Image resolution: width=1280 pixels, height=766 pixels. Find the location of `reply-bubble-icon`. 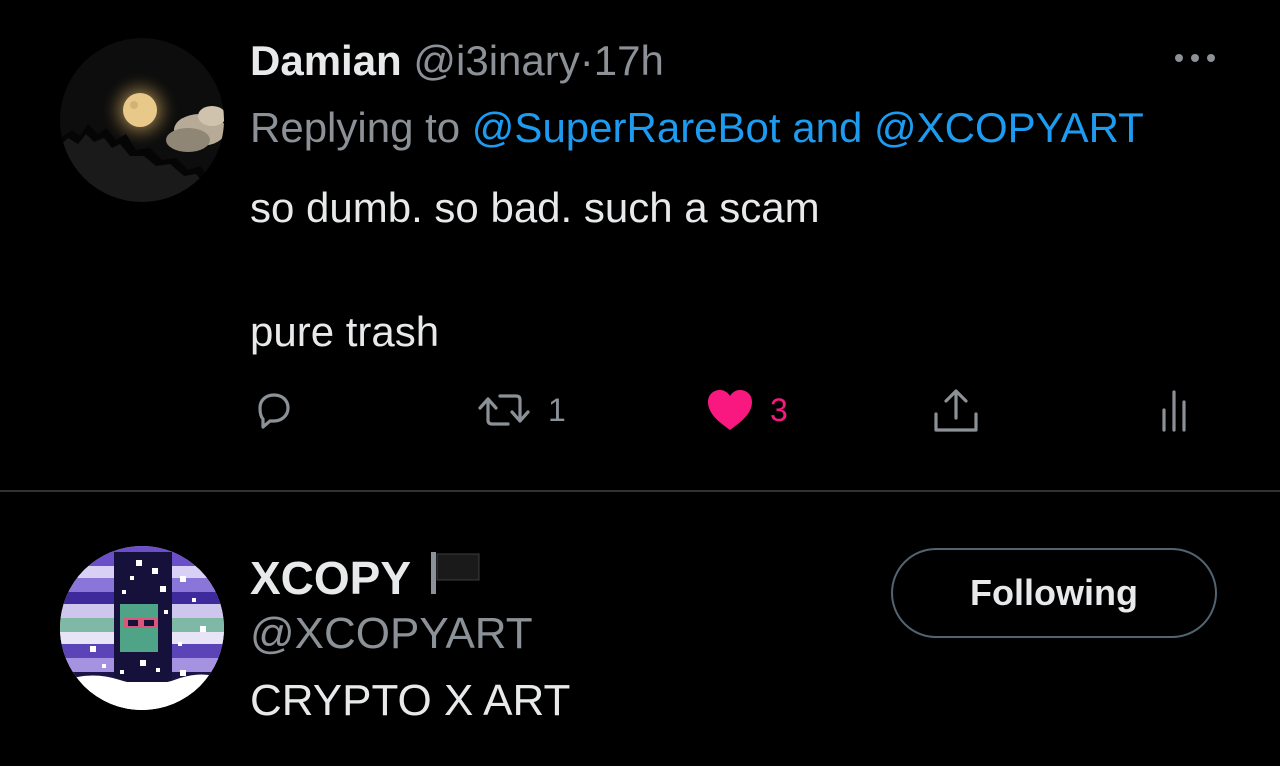

reply-bubble-icon is located at coordinates (274, 411).